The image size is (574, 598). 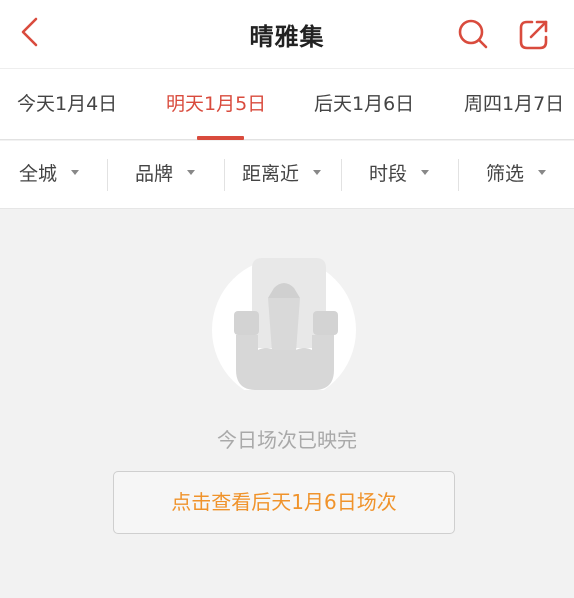 I want to click on share-button, so click(x=534, y=34).